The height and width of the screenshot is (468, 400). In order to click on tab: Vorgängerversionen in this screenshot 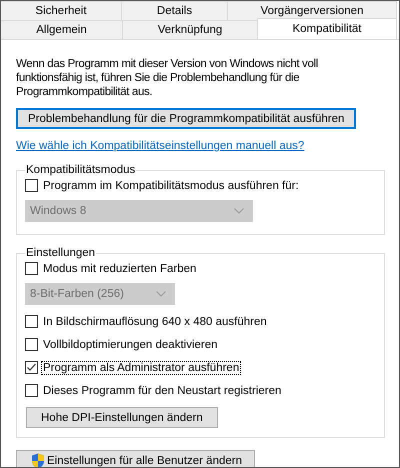, I will do `click(312, 10)`.